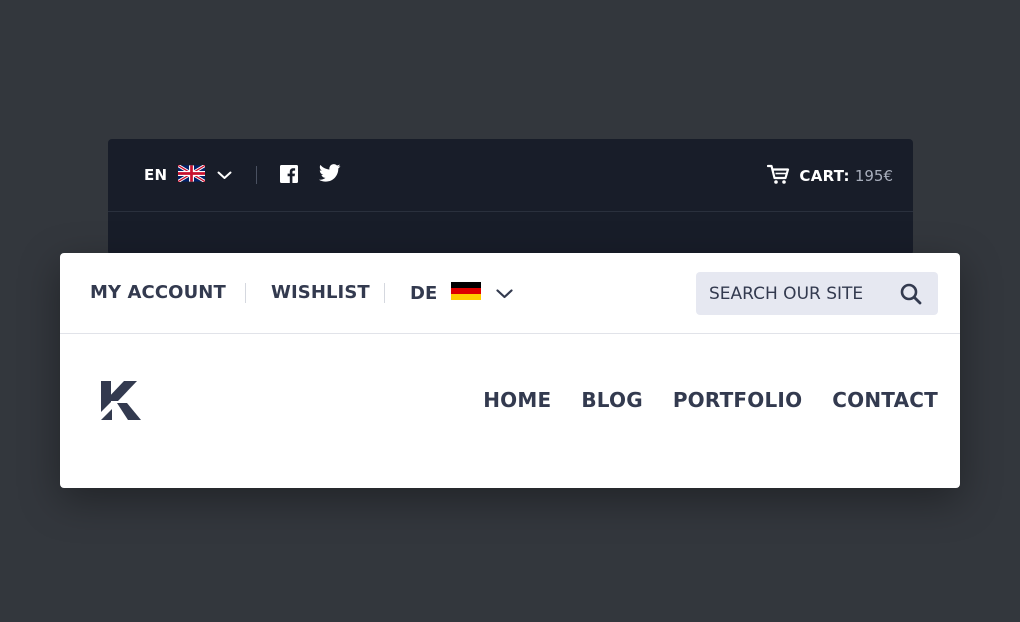  I want to click on search-box, so click(817, 293).